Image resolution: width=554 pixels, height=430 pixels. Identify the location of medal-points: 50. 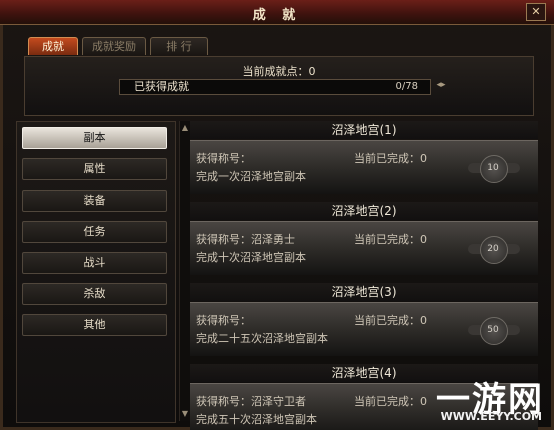
(493, 330).